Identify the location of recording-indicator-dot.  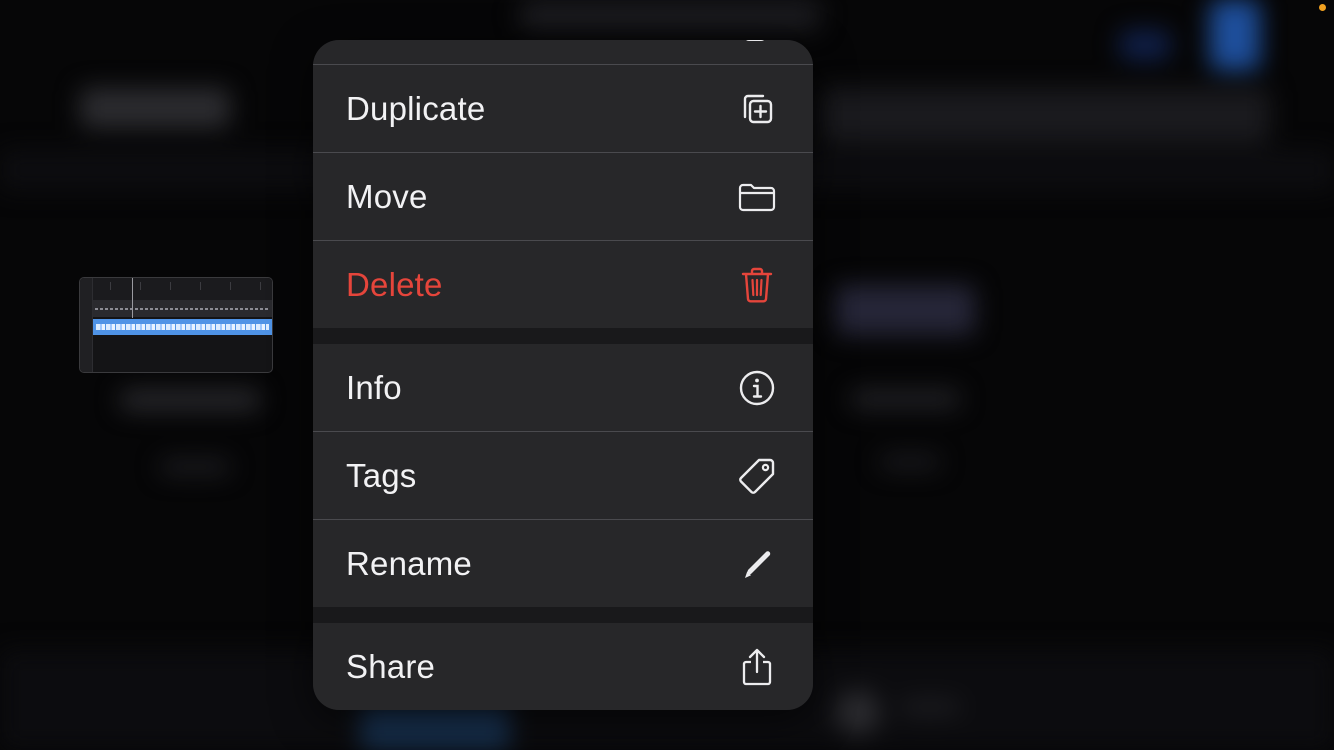
(1322, 7).